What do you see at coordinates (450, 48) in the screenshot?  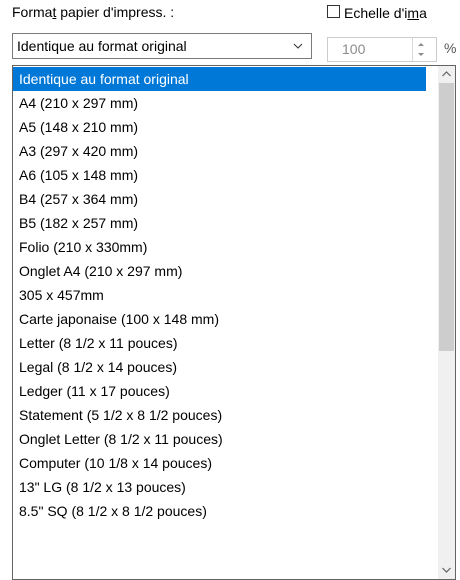 I see `scale-unit: %` at bounding box center [450, 48].